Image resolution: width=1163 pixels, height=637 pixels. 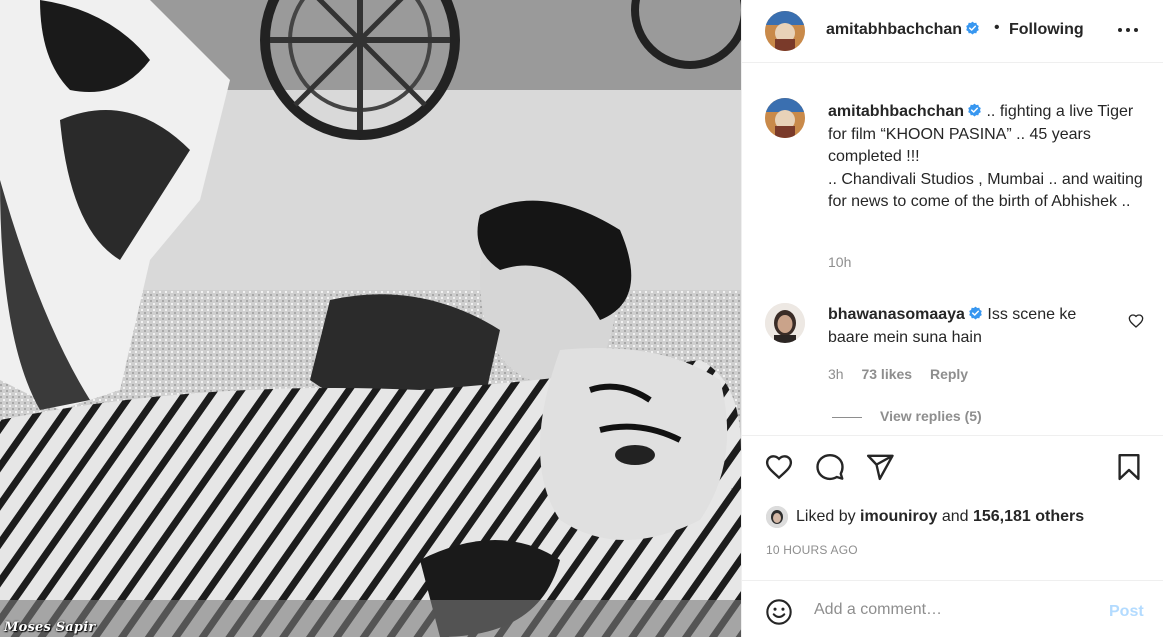 What do you see at coordinates (50, 627) in the screenshot?
I see `photo-watermark: Moses Sapir` at bounding box center [50, 627].